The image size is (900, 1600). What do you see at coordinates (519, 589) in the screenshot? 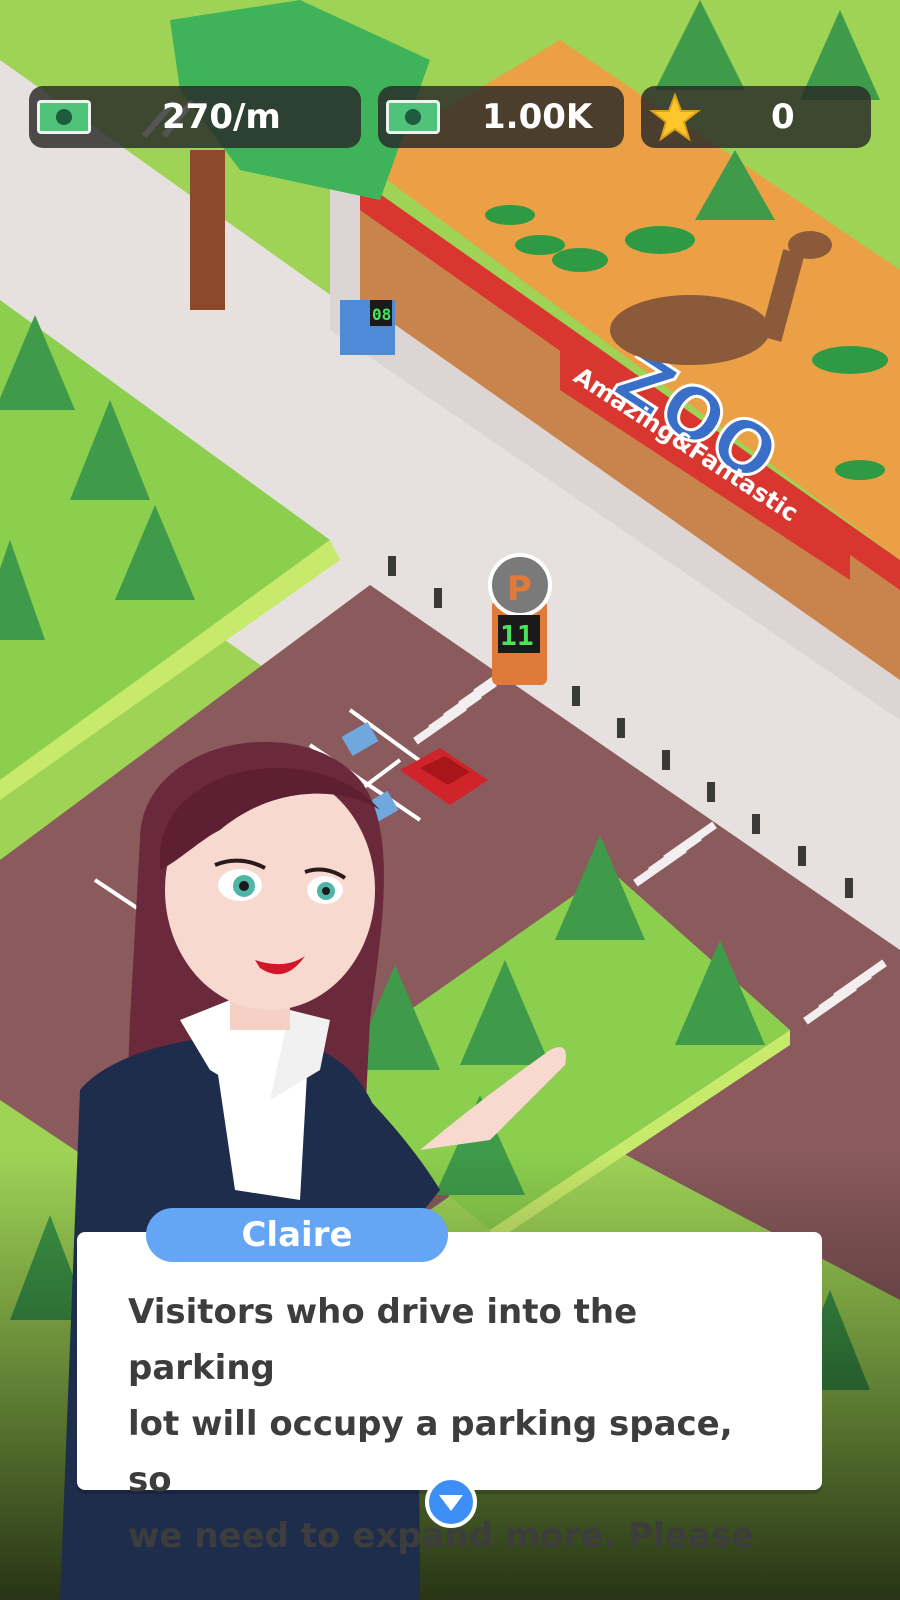
I see `parking-sign-letter: P` at bounding box center [519, 589].